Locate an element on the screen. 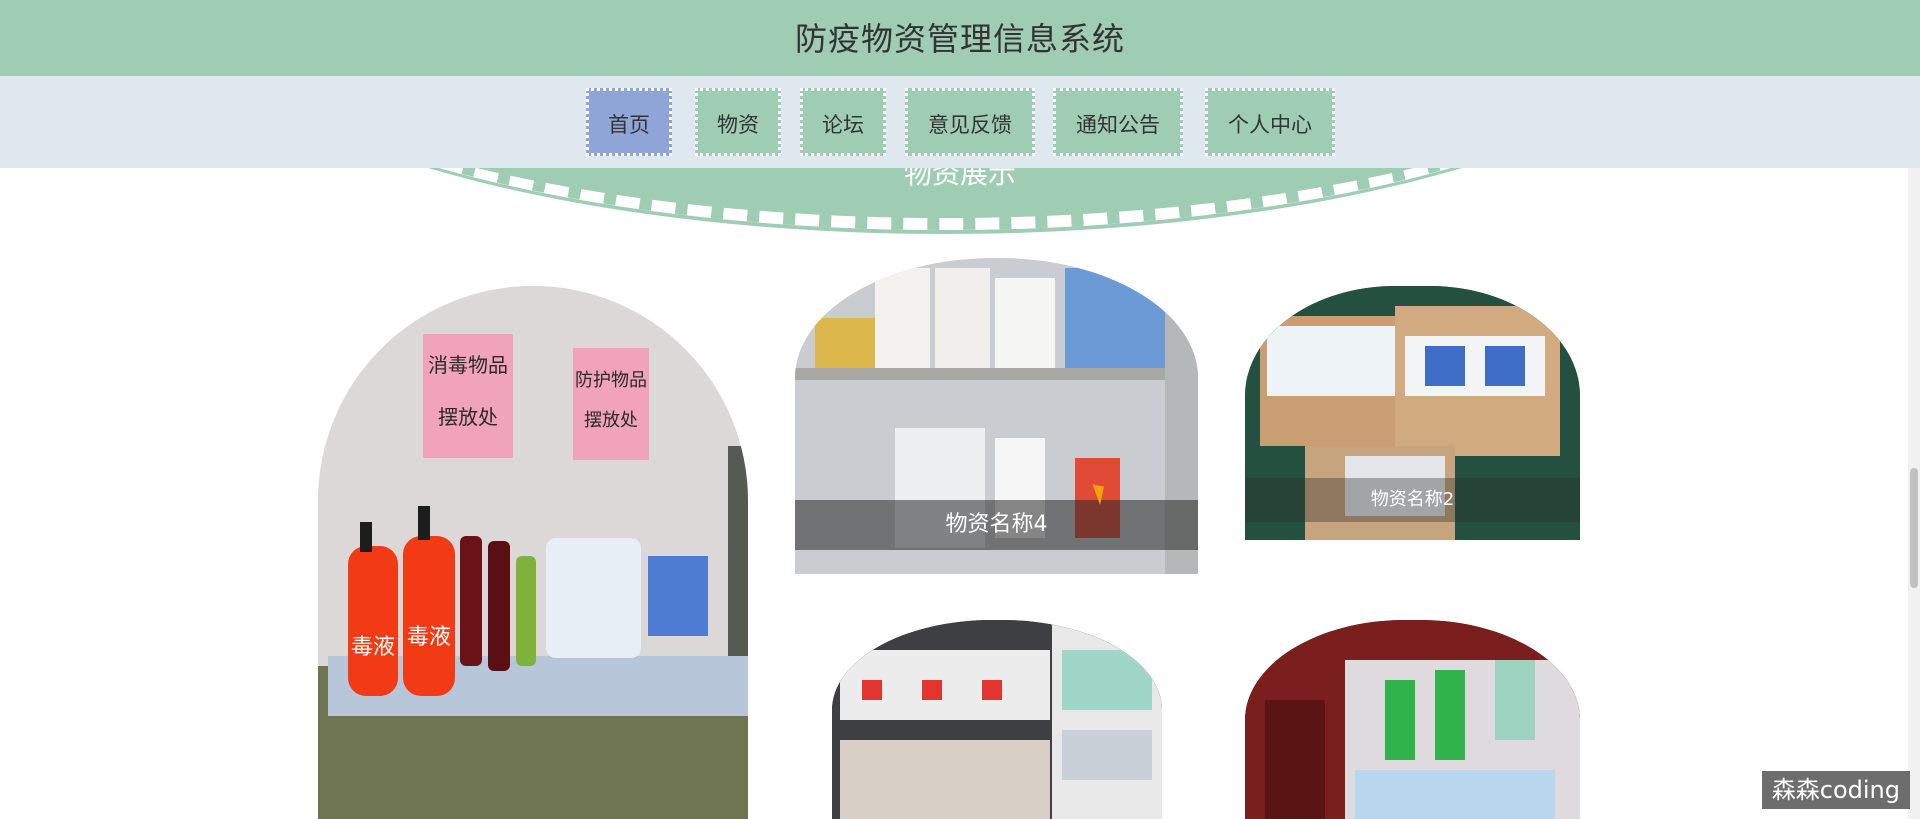 This screenshot has height=819, width=1920. nav-item-forum: 论坛 is located at coordinates (843, 122).